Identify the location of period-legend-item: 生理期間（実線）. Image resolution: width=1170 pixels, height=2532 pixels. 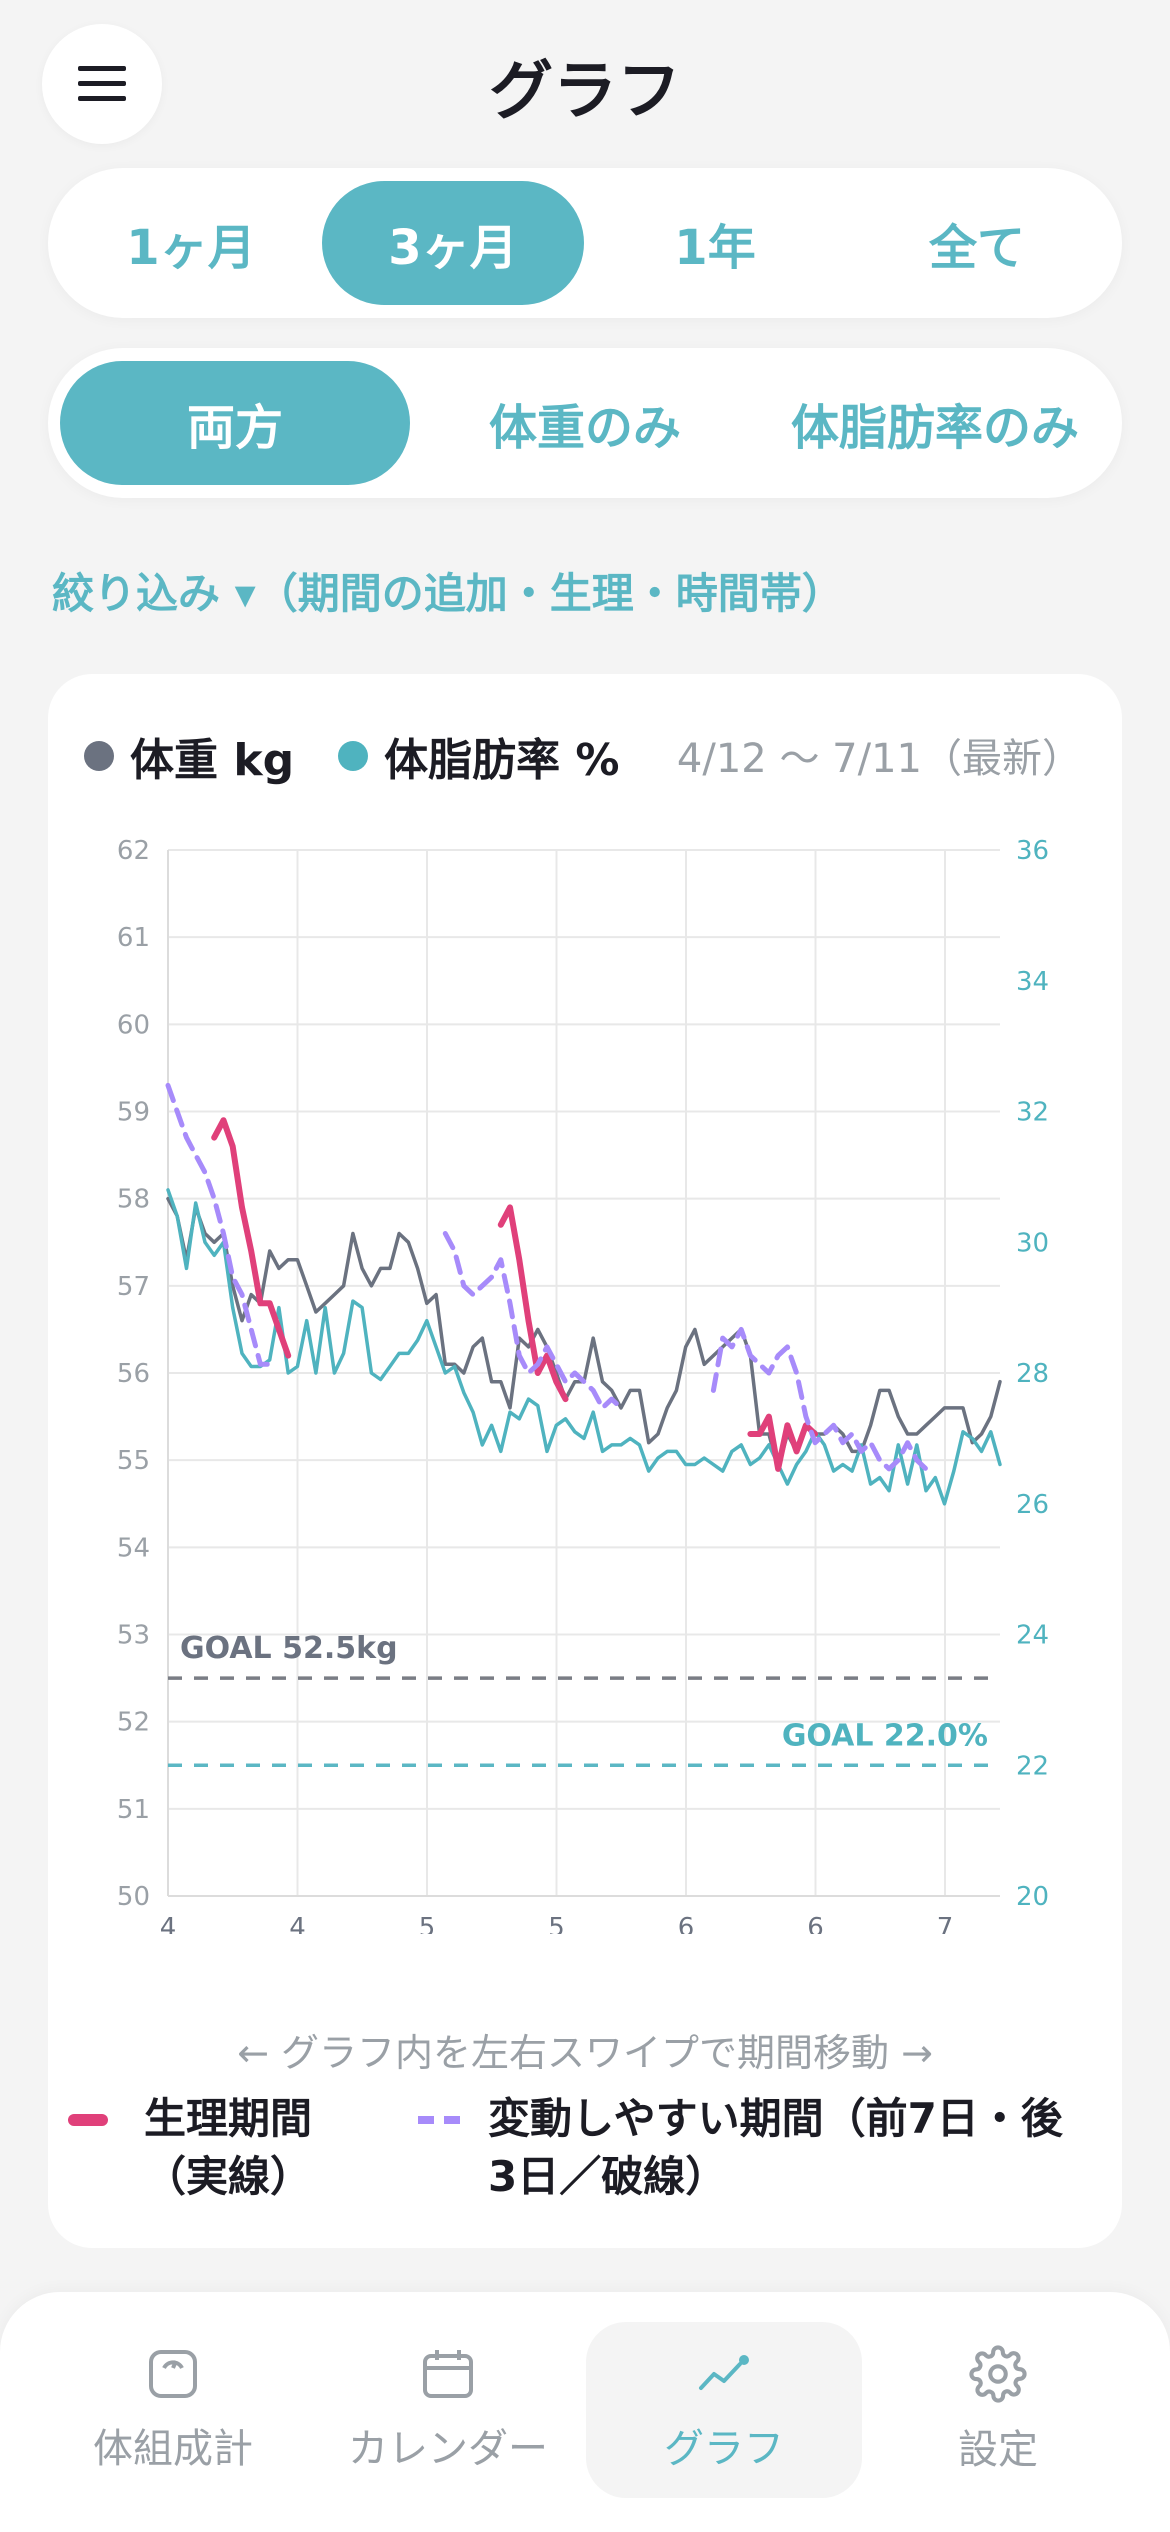
(243, 2148).